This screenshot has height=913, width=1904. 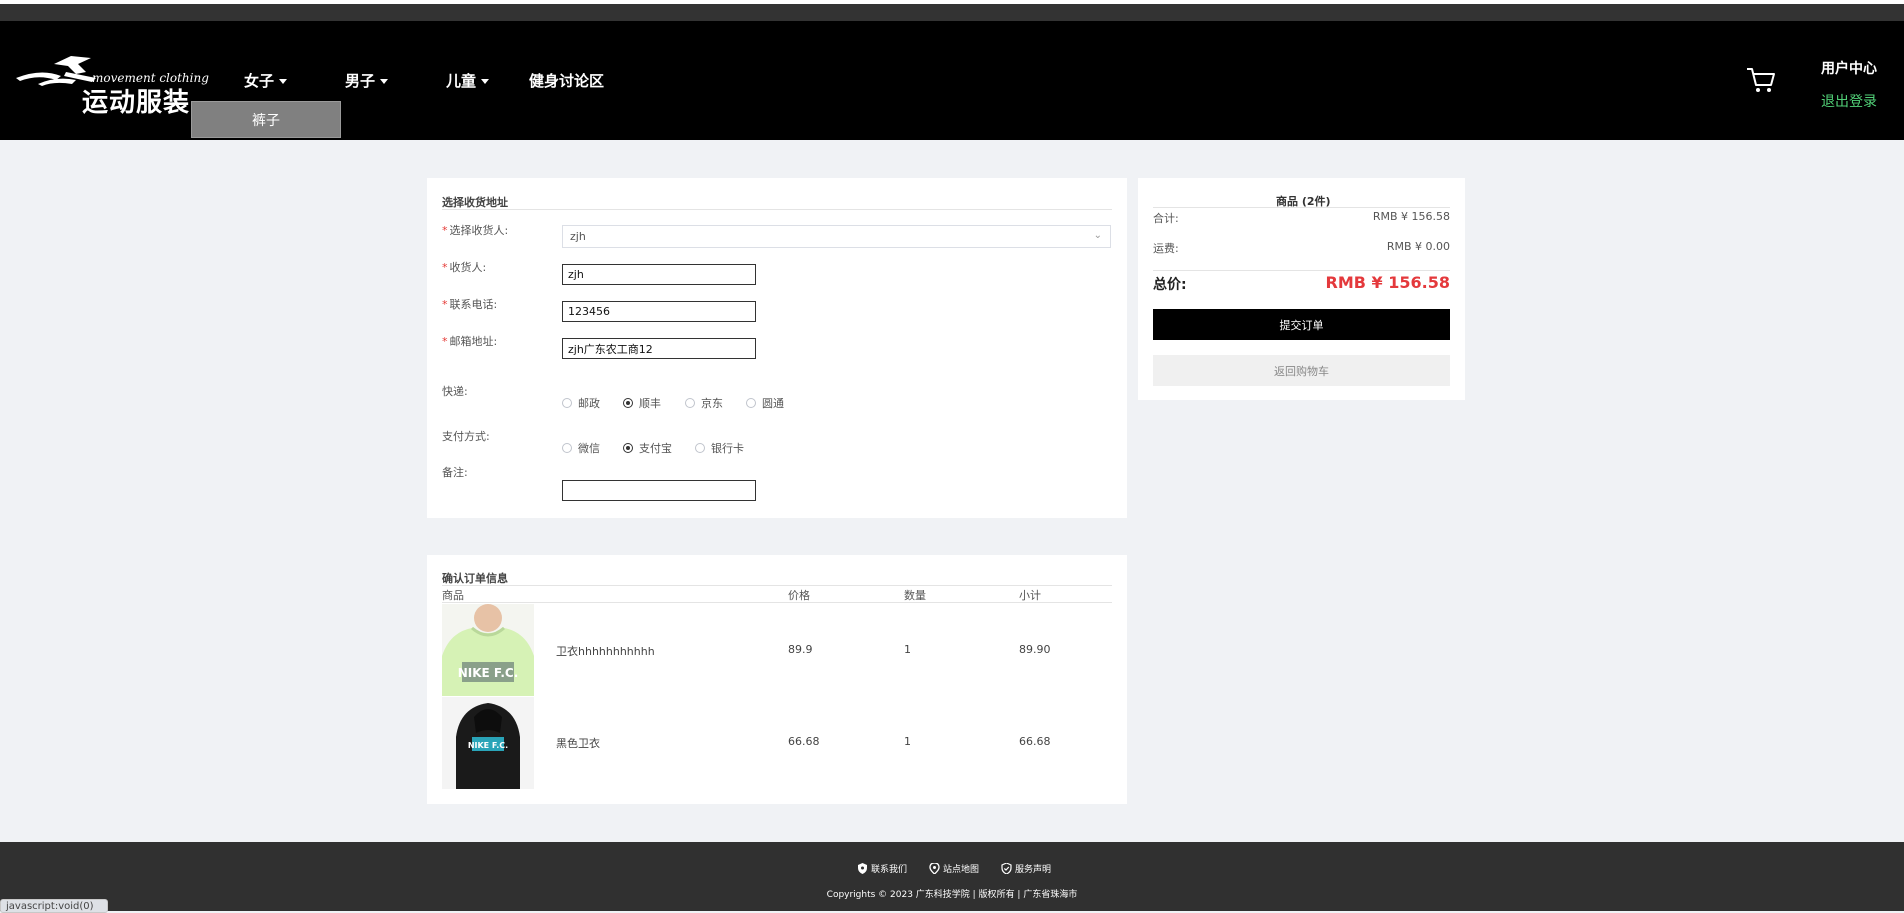 What do you see at coordinates (882, 868) in the screenshot?
I see `footer-contact-link: 联系我们` at bounding box center [882, 868].